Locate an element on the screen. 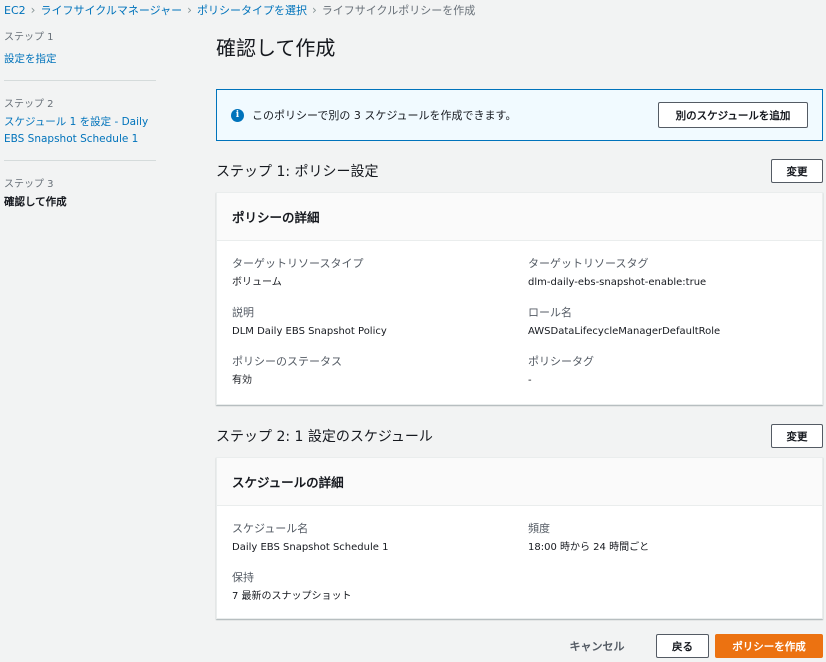 The image size is (826, 662). field-label: ポリシーのステータス is located at coordinates (287, 361).